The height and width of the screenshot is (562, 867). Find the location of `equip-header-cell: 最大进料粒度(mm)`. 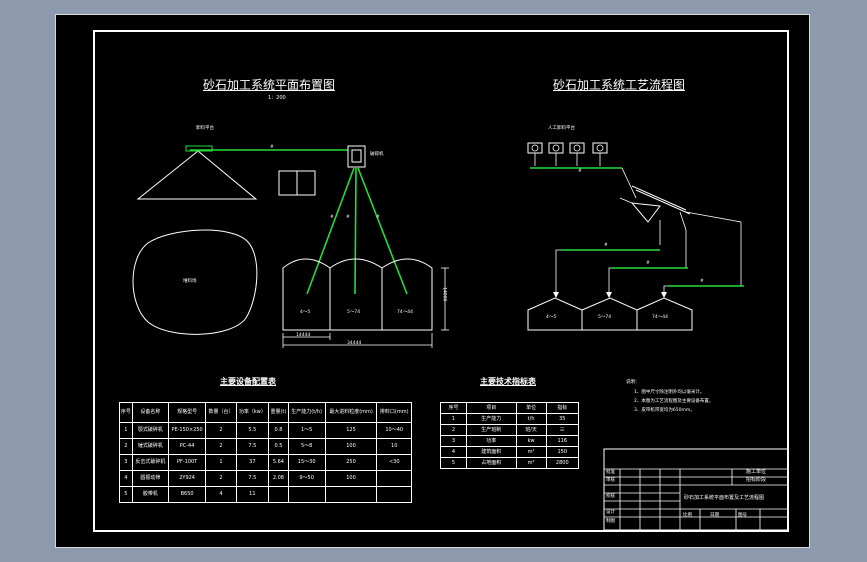

equip-header-cell: 最大进料粒度(mm) is located at coordinates (351, 412).